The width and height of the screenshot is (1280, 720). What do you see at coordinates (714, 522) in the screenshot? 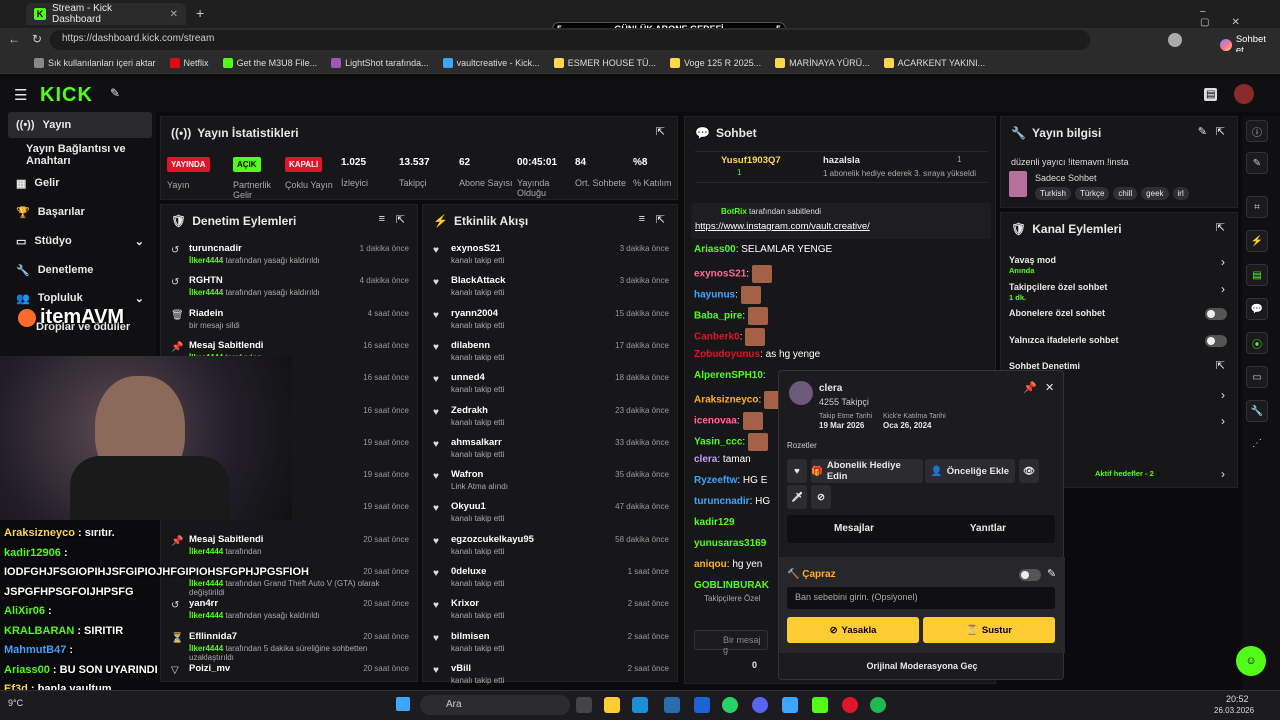
I see `chat-username: kadir129` at bounding box center [714, 522].